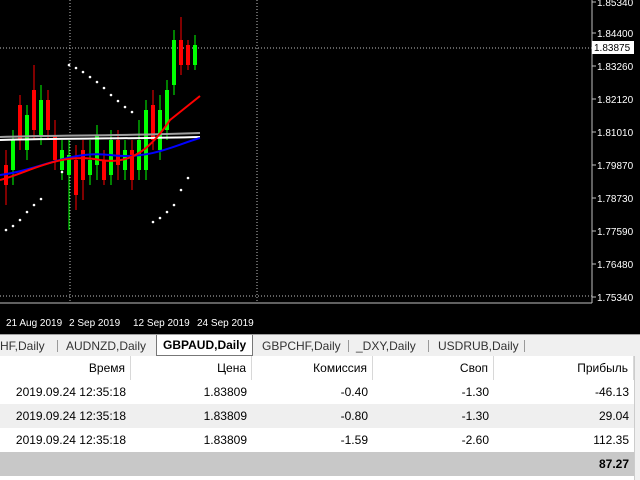  Describe the element at coordinates (354, 416) in the screenshot. I see `cell-commission: -0.80` at that location.